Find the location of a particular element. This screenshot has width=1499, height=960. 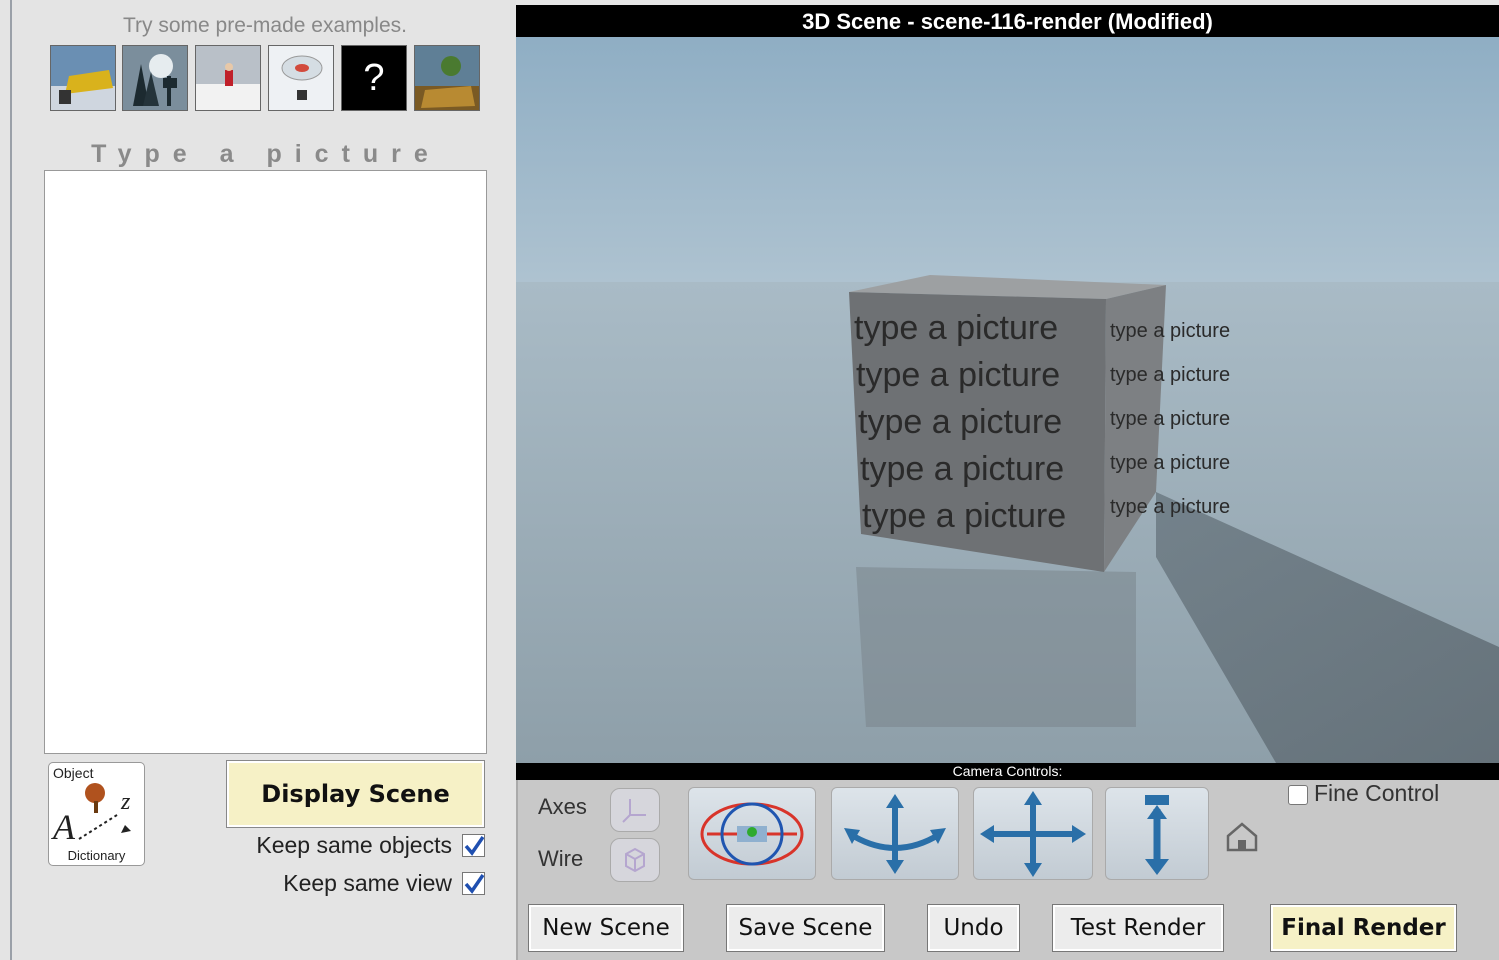

fish-bowl-image is located at coordinates (301, 78).